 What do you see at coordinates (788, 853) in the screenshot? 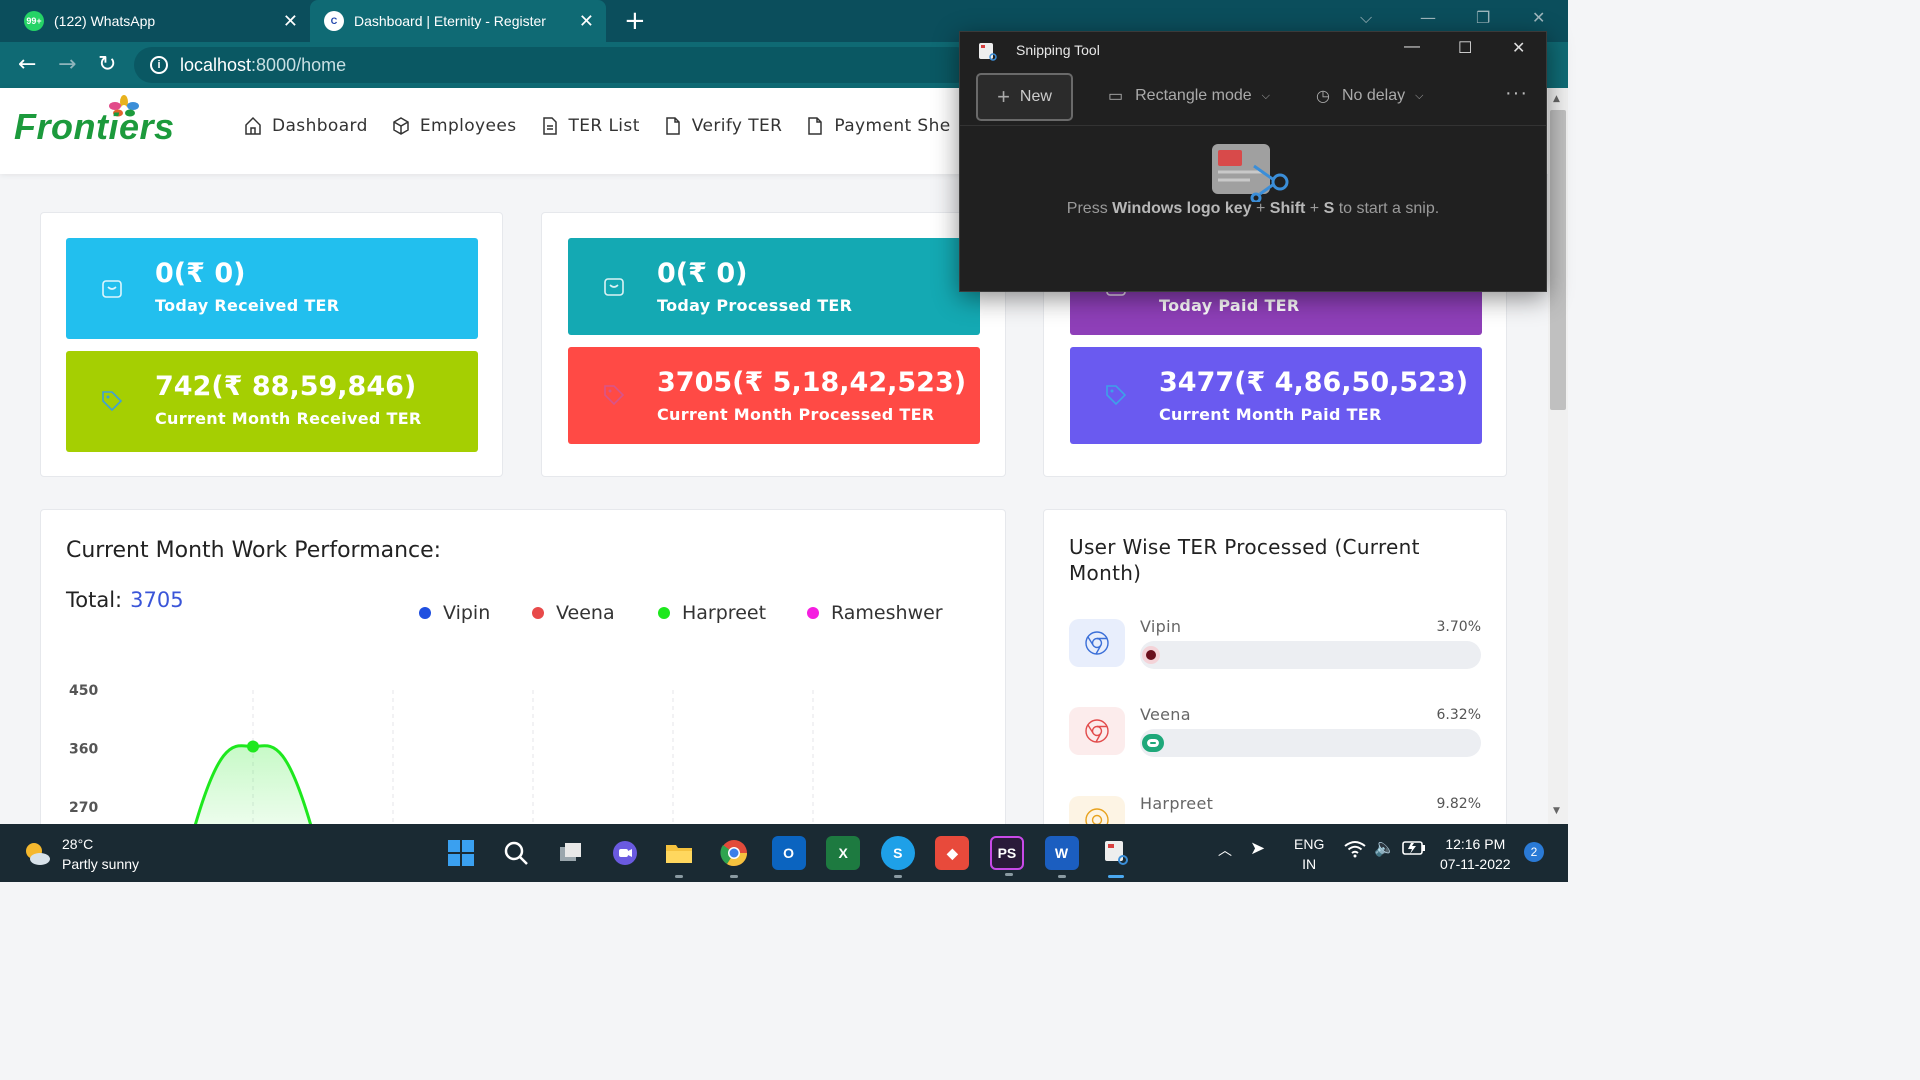
I see `outlook-icon: O` at bounding box center [788, 853].